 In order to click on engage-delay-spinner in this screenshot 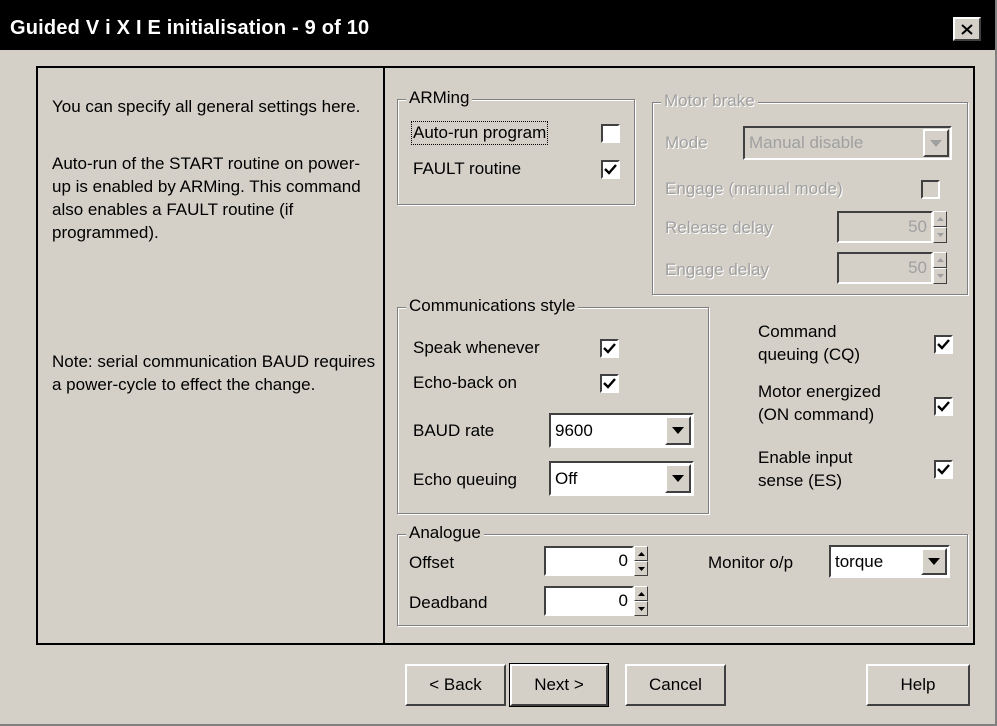, I will do `click(940, 268)`.